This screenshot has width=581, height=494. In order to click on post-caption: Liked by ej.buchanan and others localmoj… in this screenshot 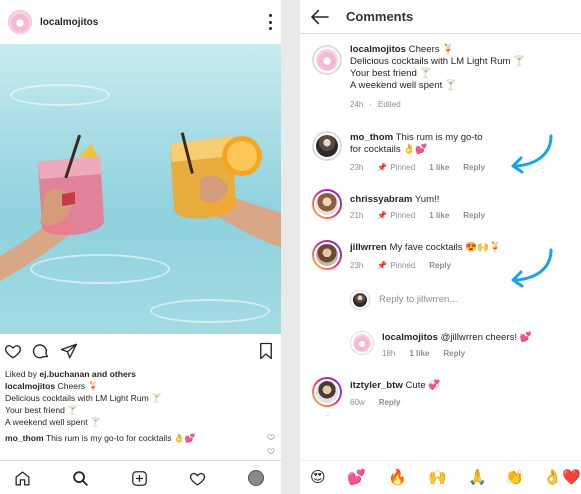, I will do `click(140, 398)`.